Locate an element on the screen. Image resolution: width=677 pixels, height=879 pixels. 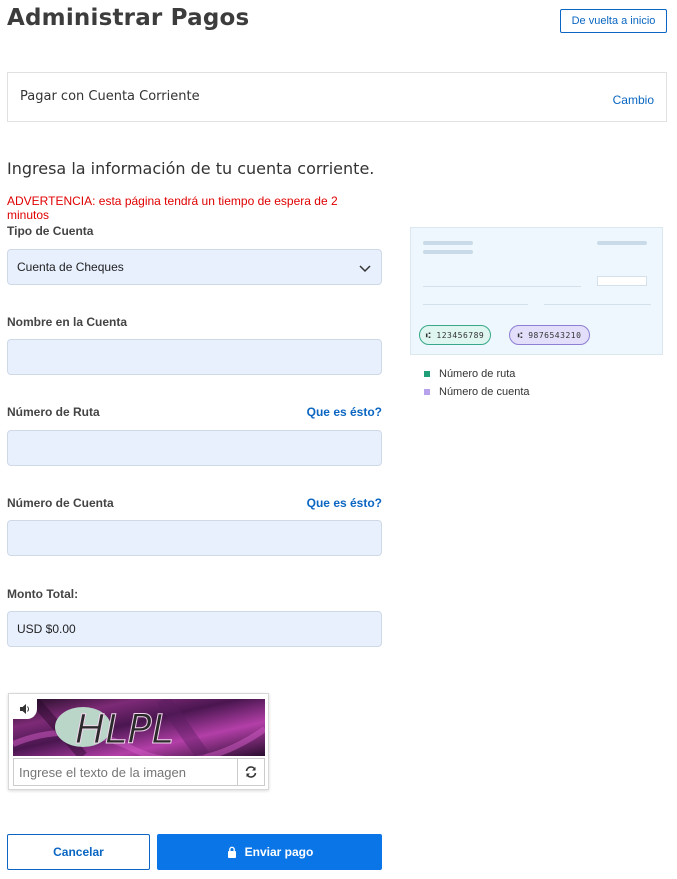
routing-number-sample: ⑆ 123456789 is located at coordinates (455, 335).